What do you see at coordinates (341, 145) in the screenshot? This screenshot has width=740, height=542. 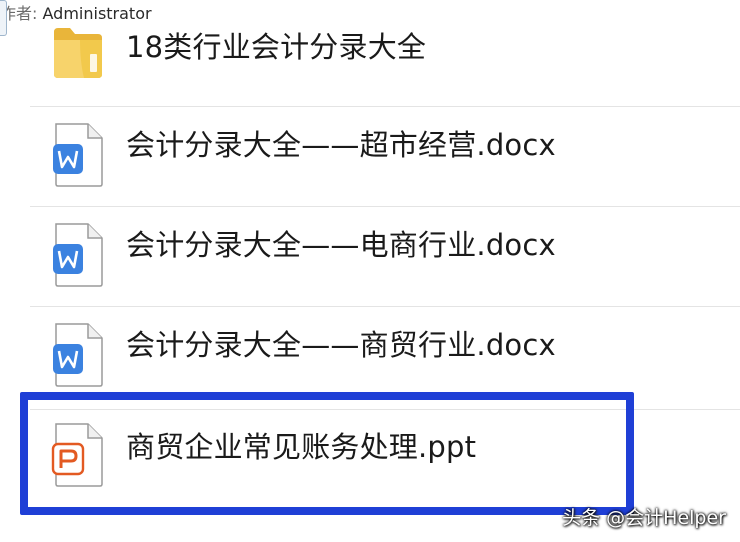 I see `file-name: 会计分录大全——超市经营.docx` at bounding box center [341, 145].